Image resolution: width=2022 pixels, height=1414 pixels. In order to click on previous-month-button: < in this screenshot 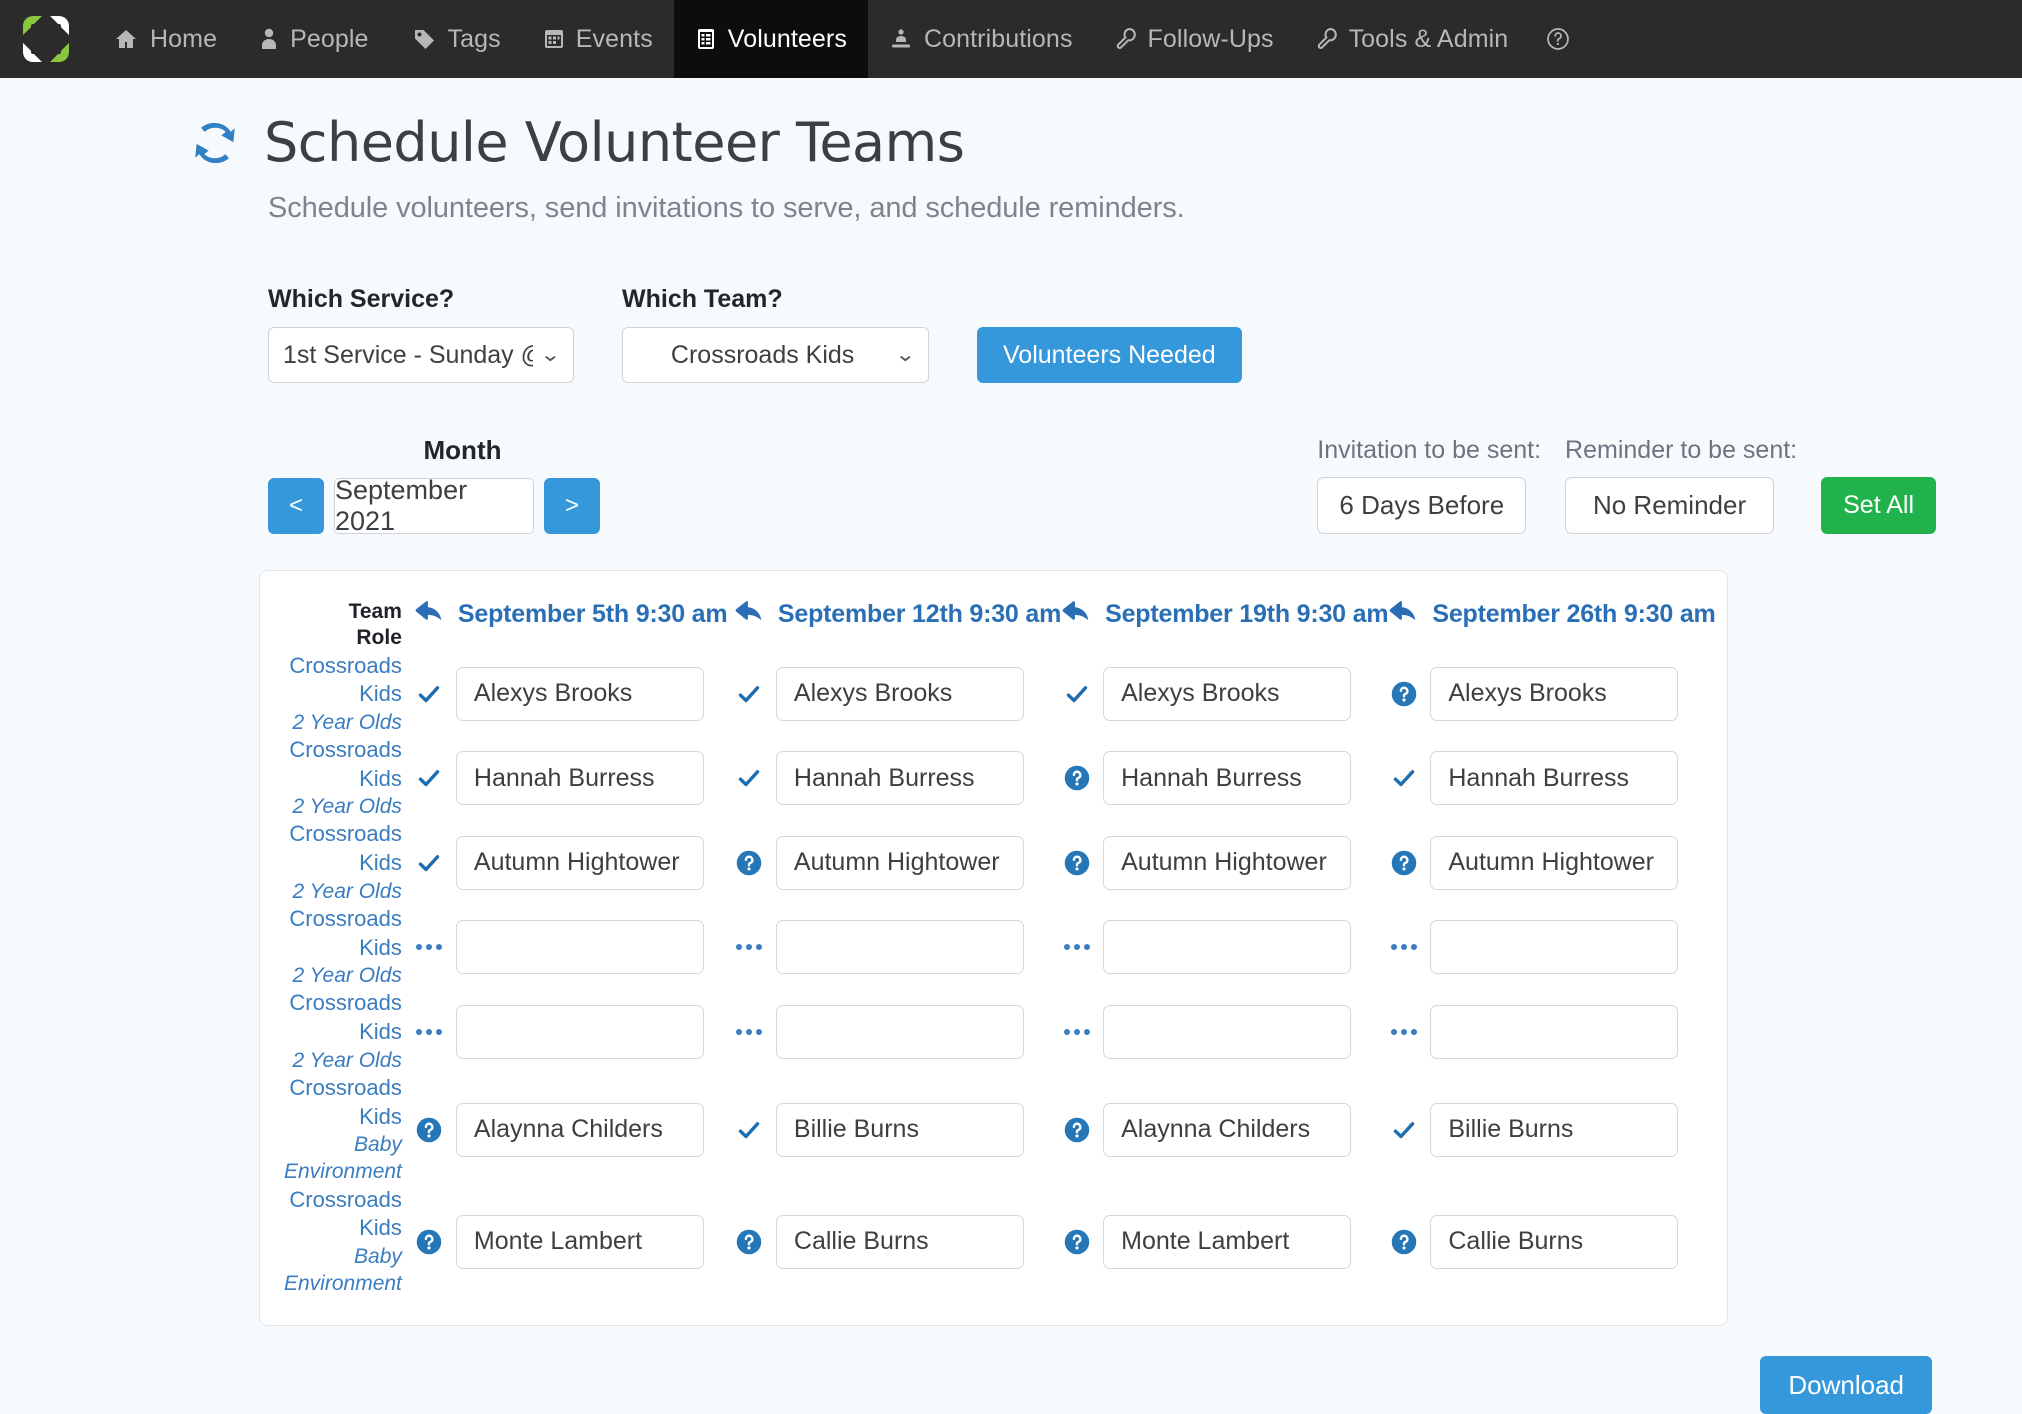, I will do `click(296, 506)`.